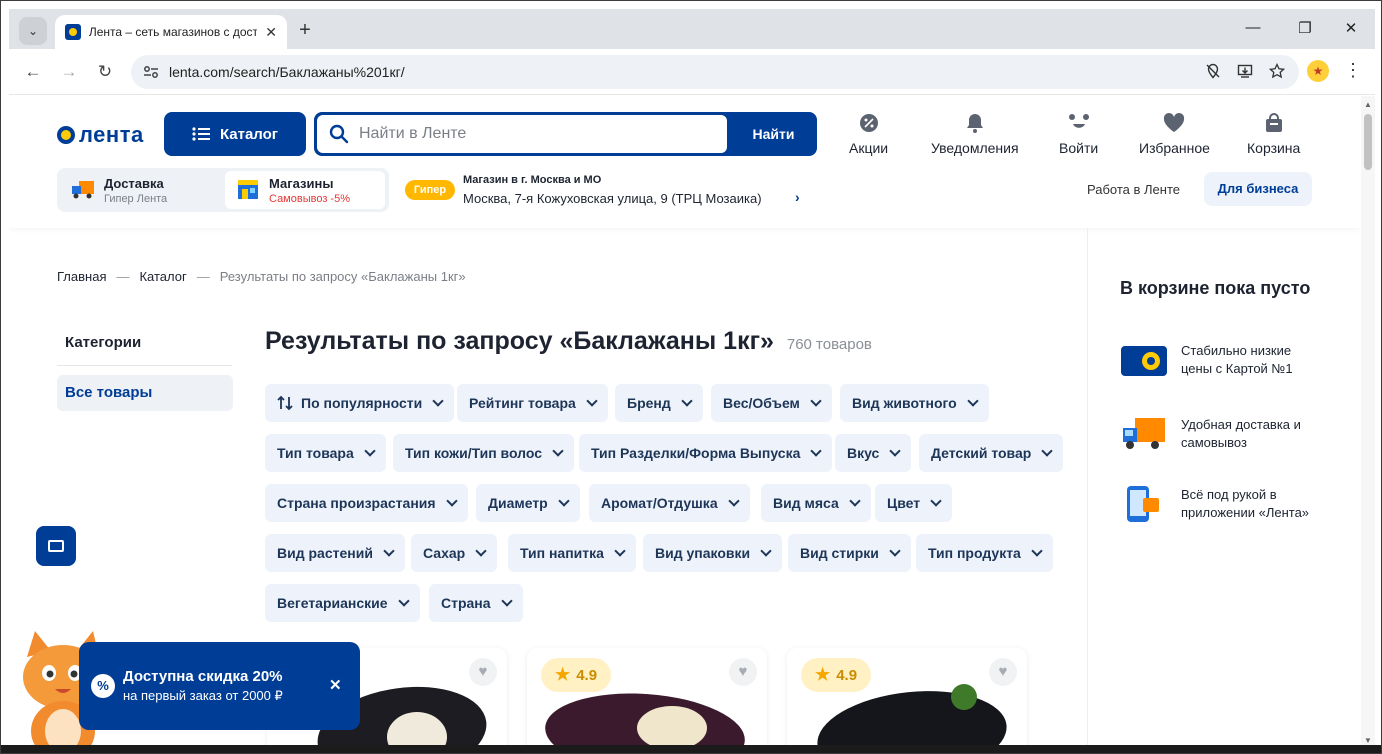  What do you see at coordinates (454, 553) in the screenshot?
I see `filter-chip: Сахар` at bounding box center [454, 553].